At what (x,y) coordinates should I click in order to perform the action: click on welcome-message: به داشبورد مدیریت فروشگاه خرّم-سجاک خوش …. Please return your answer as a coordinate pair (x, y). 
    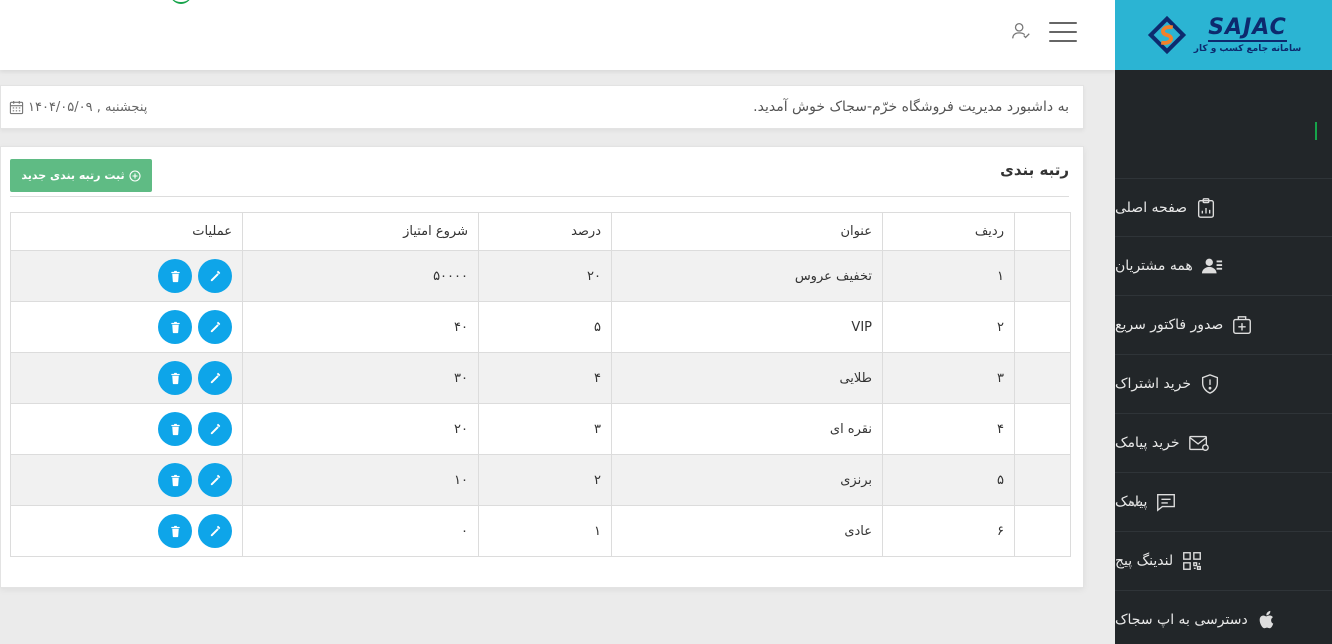
    Looking at the image, I should click on (911, 107).